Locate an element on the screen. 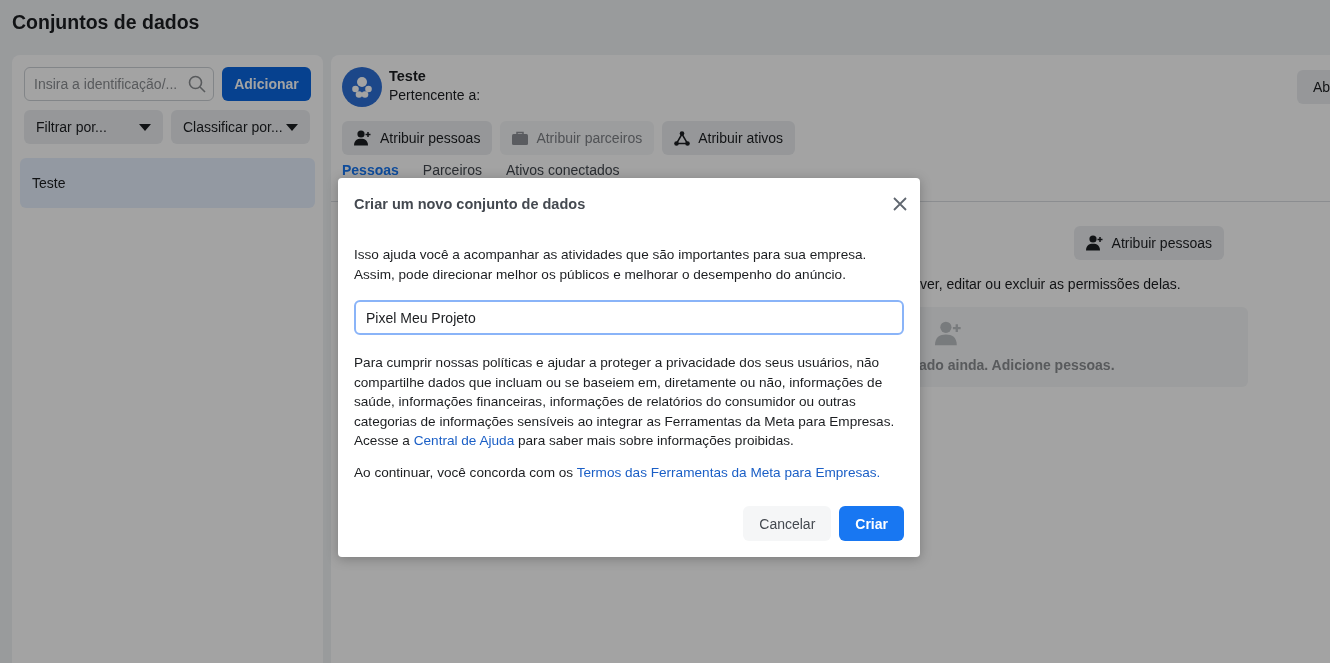 The width and height of the screenshot is (1330, 663). agreement-text: Ao continuar, você concorda com os Termos das Ferramentas da Meta para Empresas. is located at coordinates (618, 472).